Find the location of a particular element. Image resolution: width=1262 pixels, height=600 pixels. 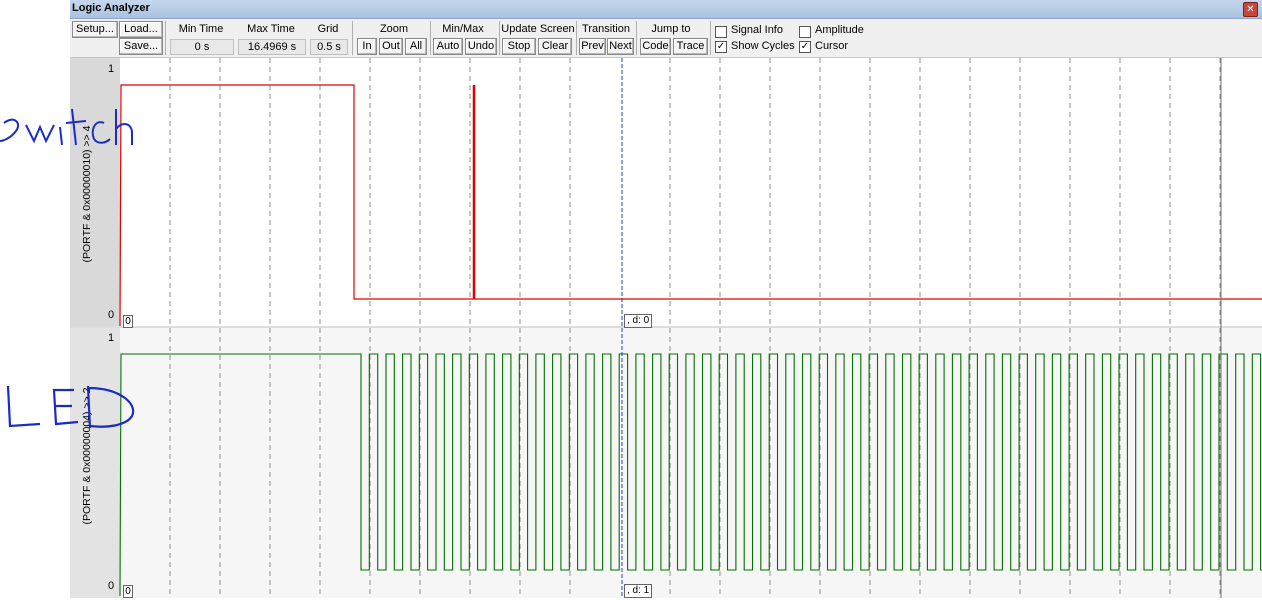

signal-1-zero-marker: 0 is located at coordinates (128, 321).